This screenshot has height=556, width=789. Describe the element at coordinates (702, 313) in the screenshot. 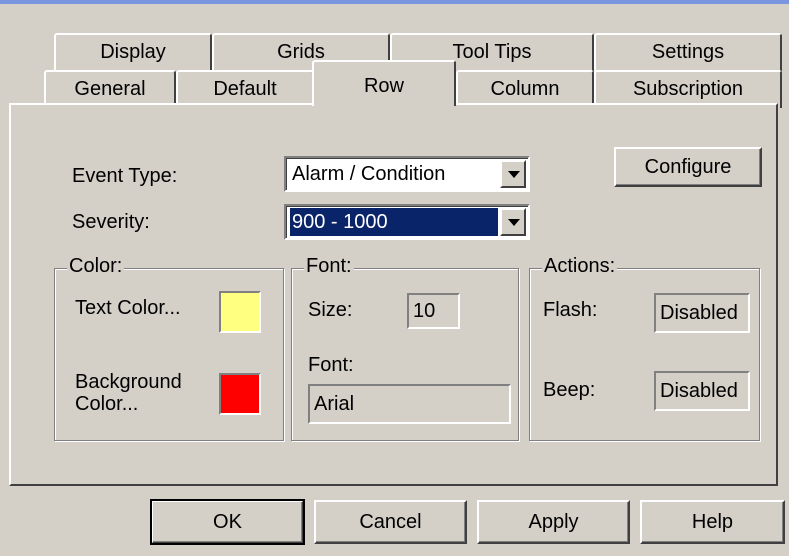

I see `flash-field: Disabled` at that location.